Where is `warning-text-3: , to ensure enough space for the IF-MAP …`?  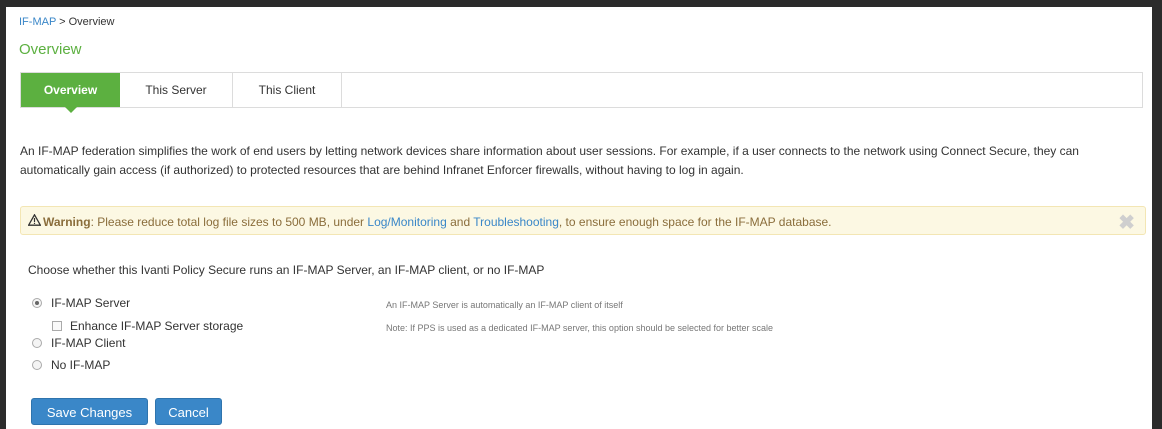
warning-text-3: , to ensure enough space for the IF-MAP … is located at coordinates (695, 222).